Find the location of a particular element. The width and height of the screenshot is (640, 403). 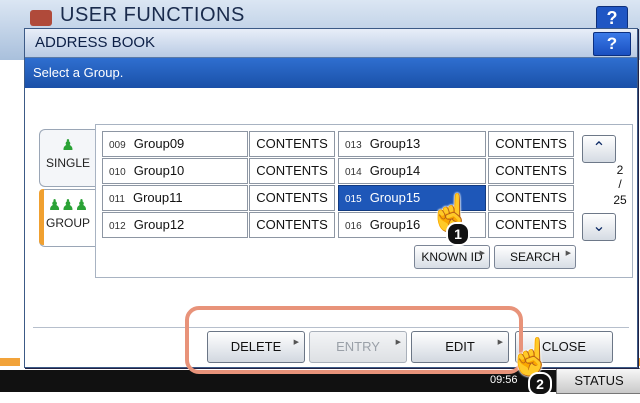

group-name: Group15 is located at coordinates (395, 197).